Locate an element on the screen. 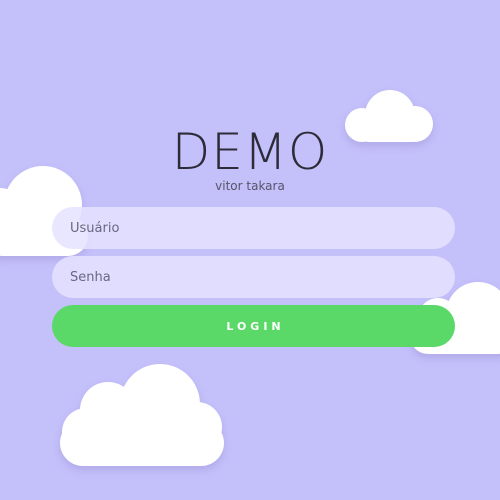 The height and width of the screenshot is (500, 500). password-input is located at coordinates (253, 277).